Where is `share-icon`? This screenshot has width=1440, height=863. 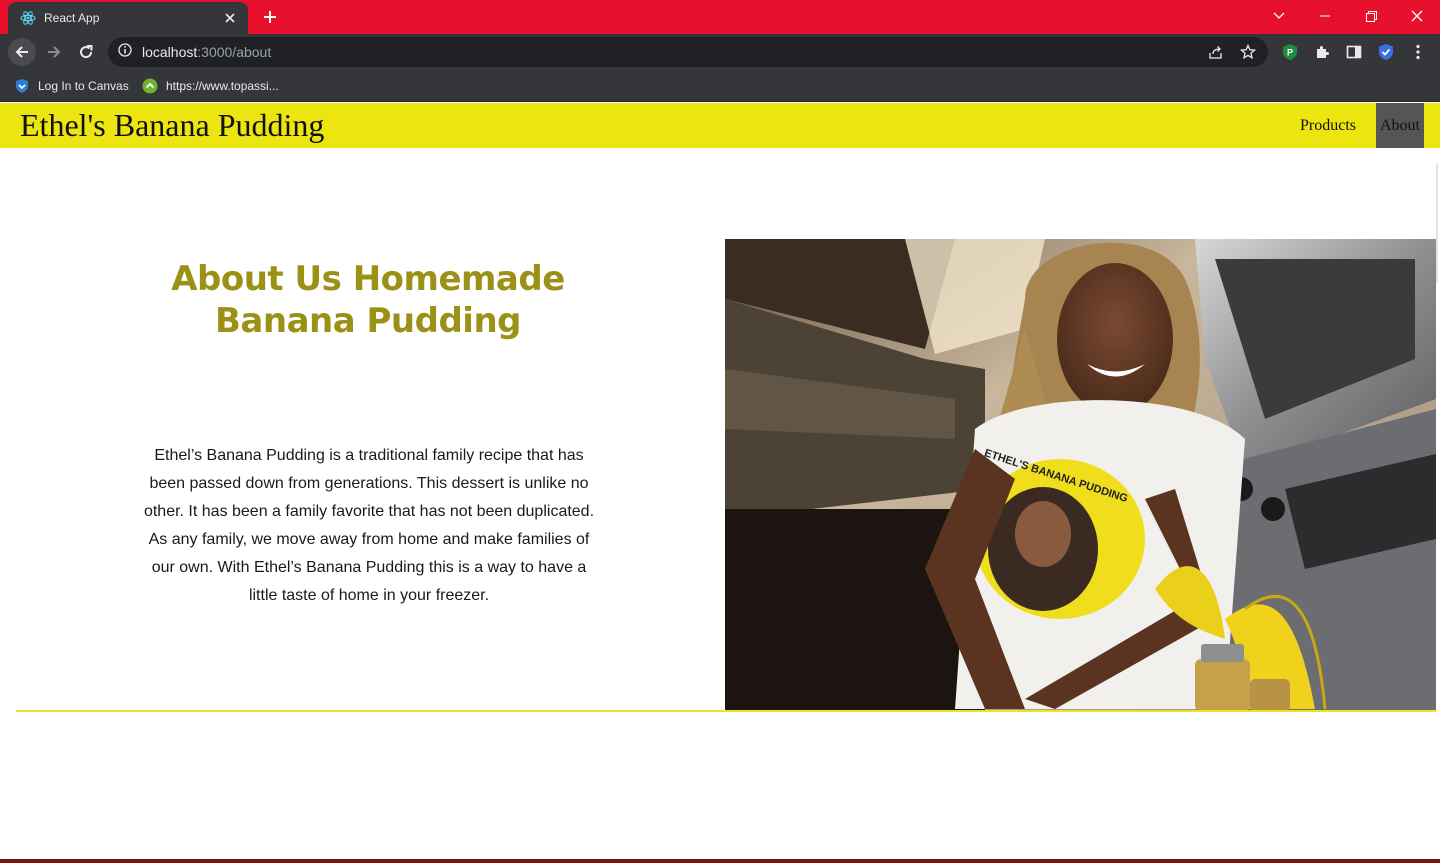
share-icon is located at coordinates (1216, 52).